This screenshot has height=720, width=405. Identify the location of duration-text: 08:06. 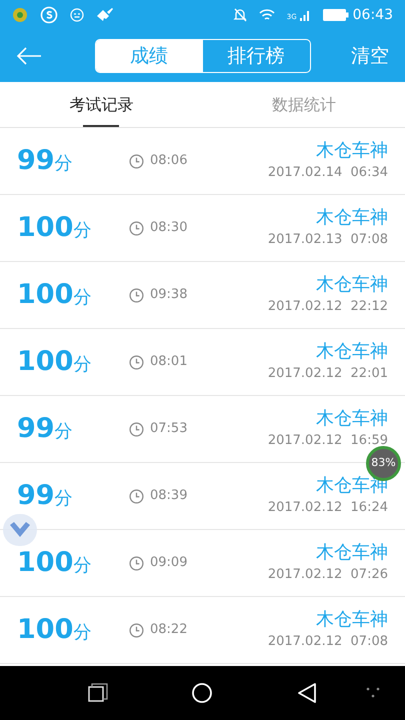
(169, 161).